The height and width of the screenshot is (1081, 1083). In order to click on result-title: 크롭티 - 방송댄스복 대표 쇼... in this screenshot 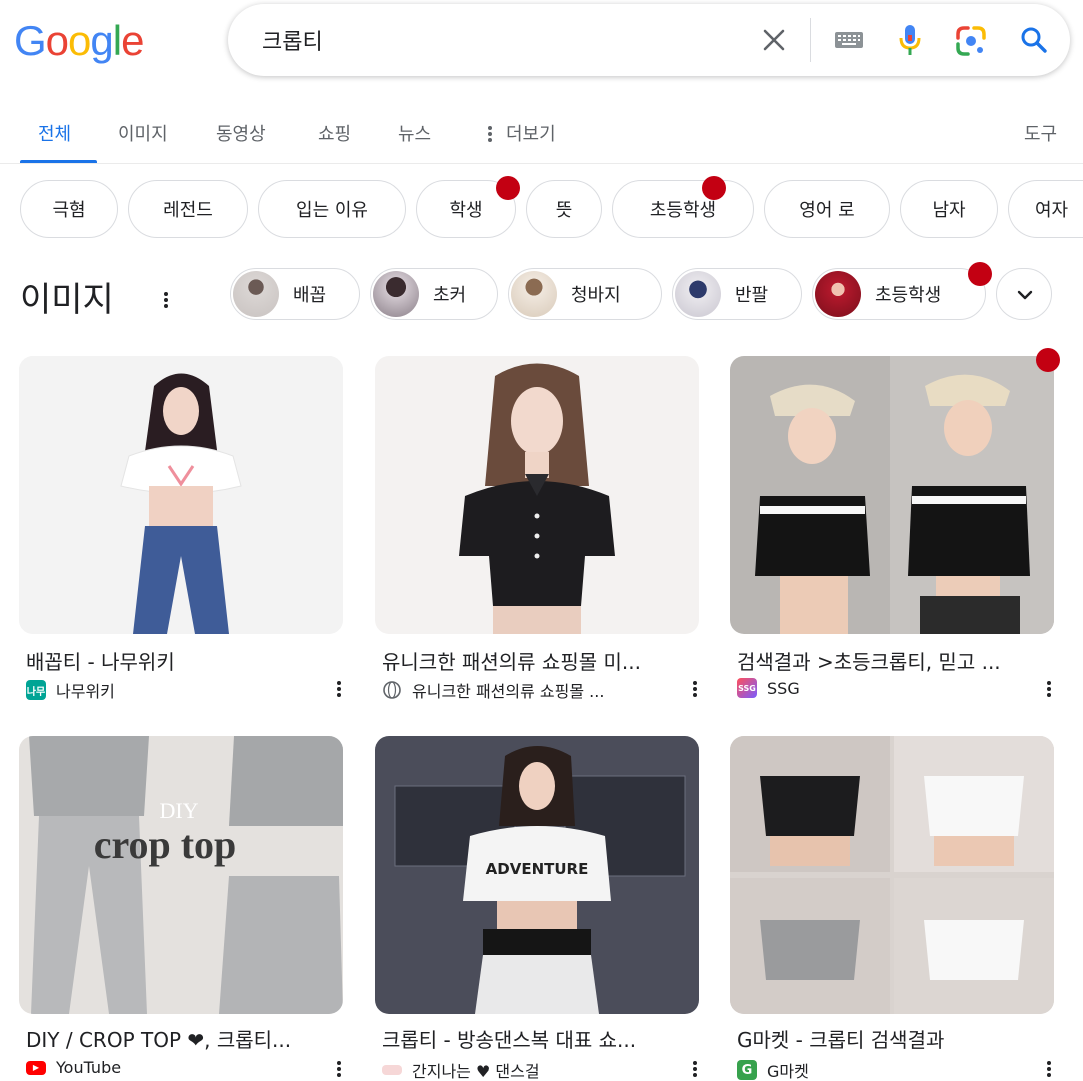, I will do `click(535, 1038)`.